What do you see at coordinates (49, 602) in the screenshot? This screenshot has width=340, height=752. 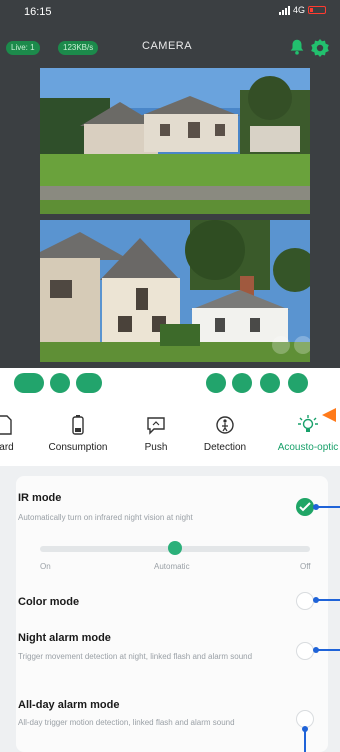 I see `color-mode-title: Color mode` at bounding box center [49, 602].